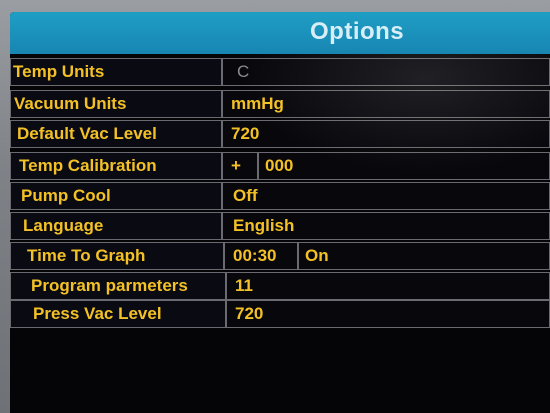 This screenshot has width=550, height=413. Describe the element at coordinates (424, 256) in the screenshot. I see `time-to-graph-state: On` at that location.